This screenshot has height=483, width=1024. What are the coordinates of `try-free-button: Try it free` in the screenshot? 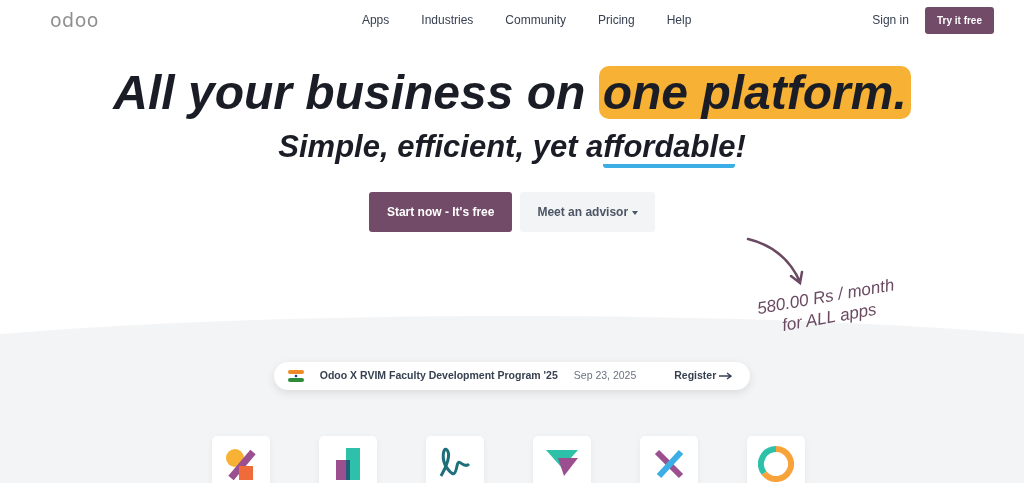 It's located at (959, 20).